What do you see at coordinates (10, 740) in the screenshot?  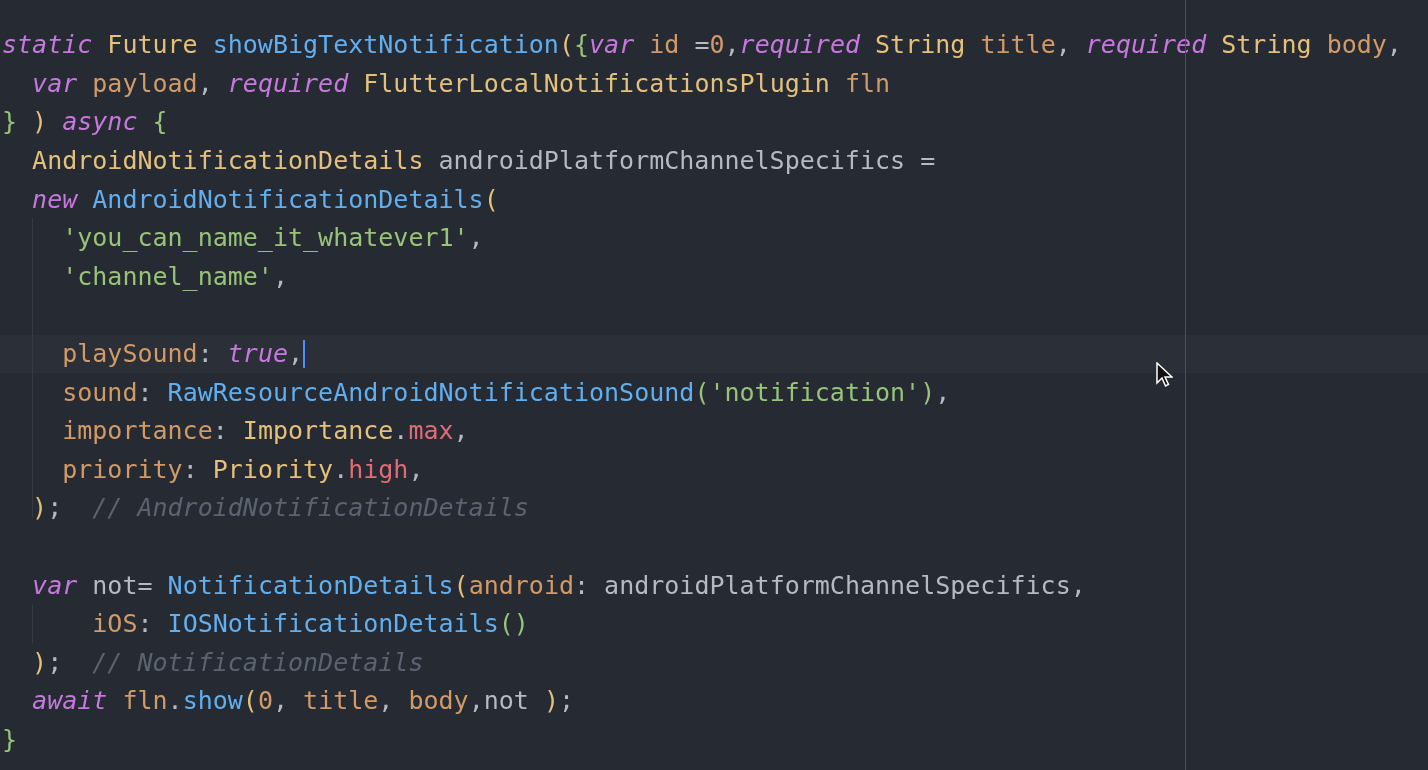 I see `code-line: }` at bounding box center [10, 740].